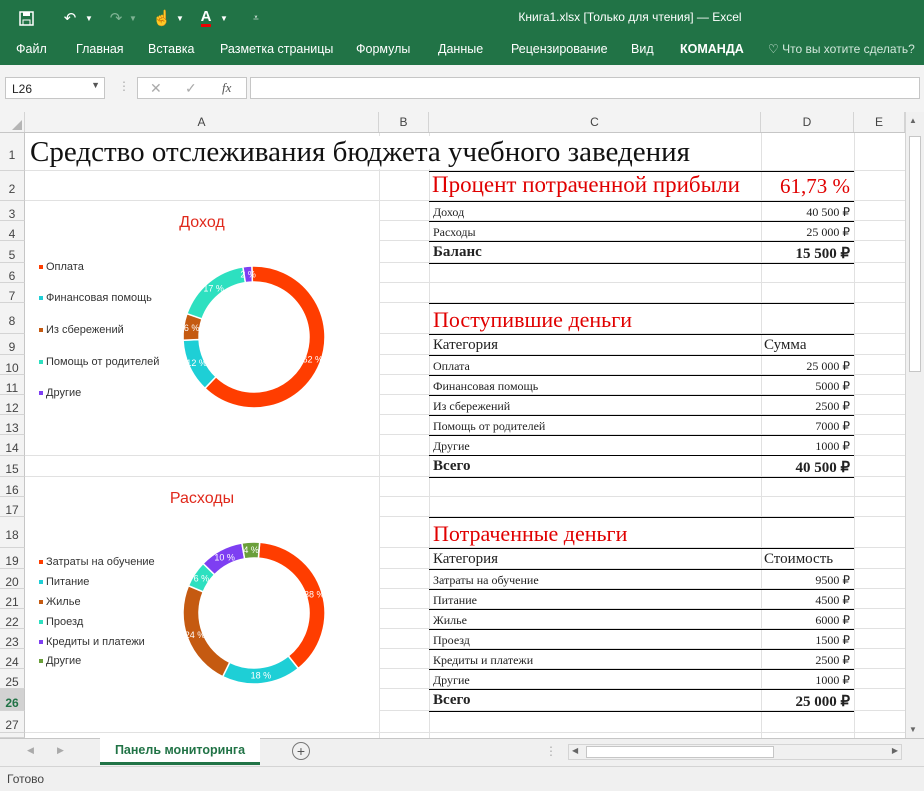 The width and height of the screenshot is (924, 791). I want to click on scroll-up-icon: ▲, so click(913, 120).